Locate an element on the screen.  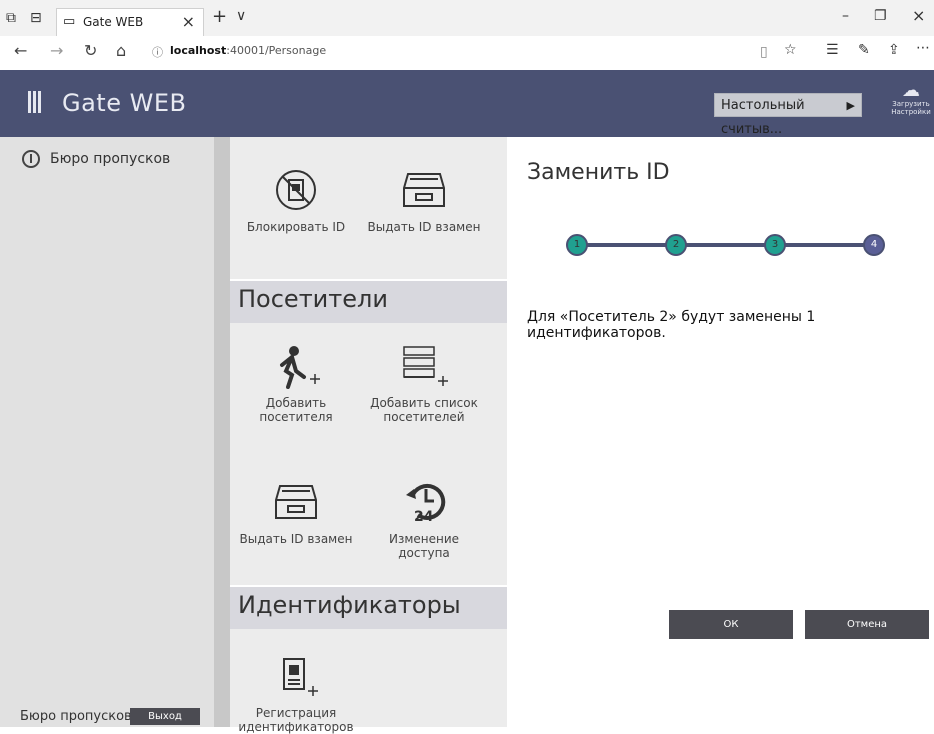
set-aside-tabs-icon: ⊟ is located at coordinates (36, 18).